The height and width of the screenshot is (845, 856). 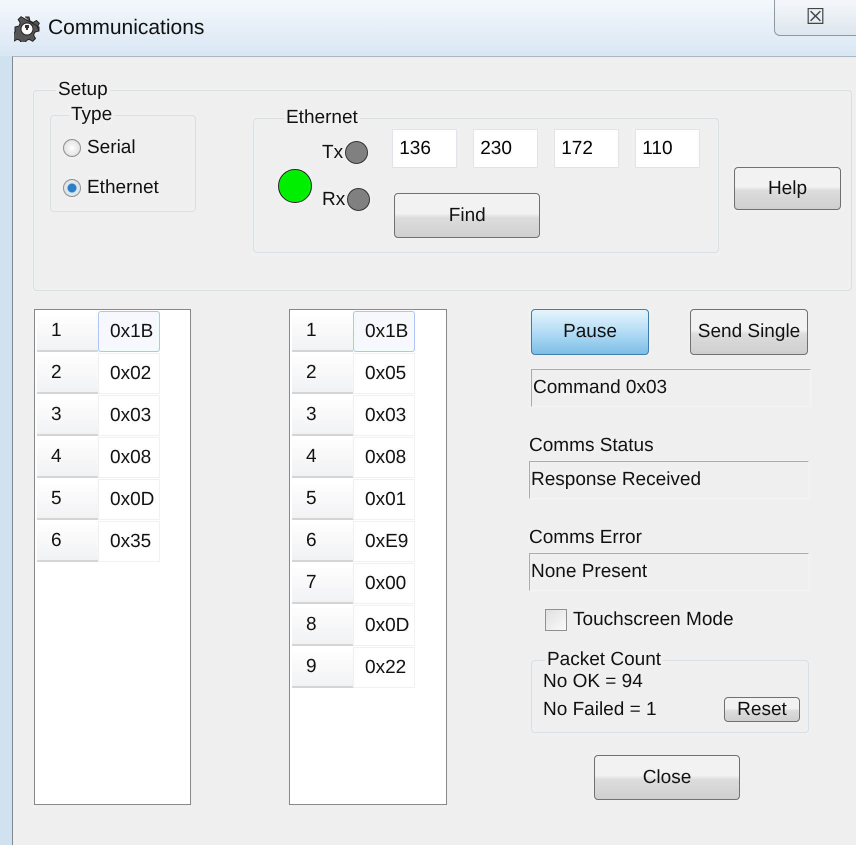 I want to click on failed-count-text: No Failed = 1, so click(x=600, y=709).